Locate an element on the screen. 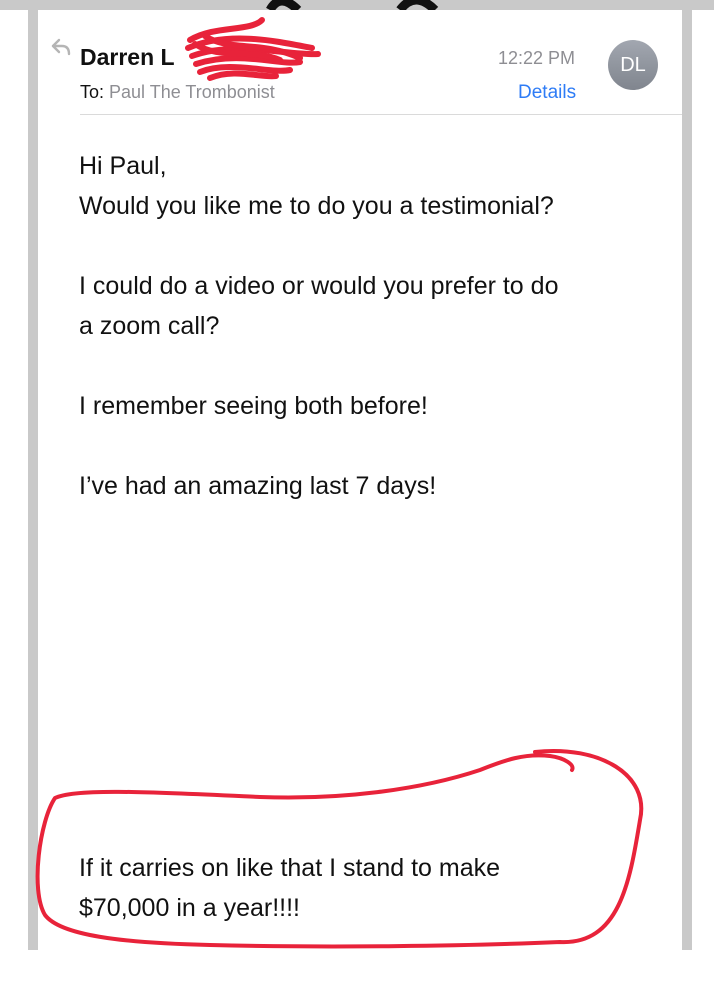 The width and height of the screenshot is (714, 1006). recipient-line: To: Paul The Trombonist is located at coordinates (177, 92).